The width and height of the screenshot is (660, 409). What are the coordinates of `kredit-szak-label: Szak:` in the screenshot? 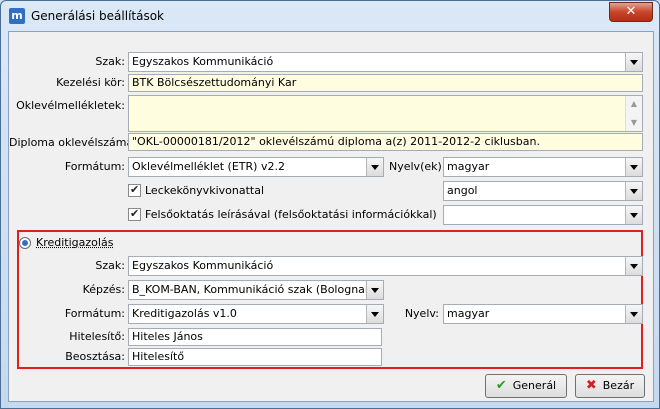 It's located at (110, 265).